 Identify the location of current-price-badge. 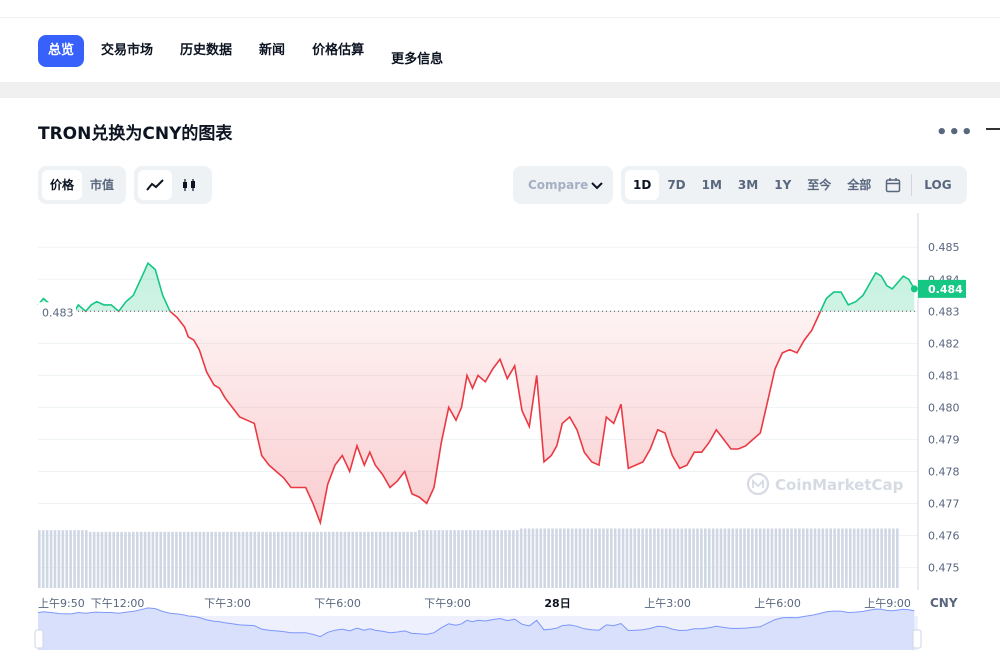
(942, 288).